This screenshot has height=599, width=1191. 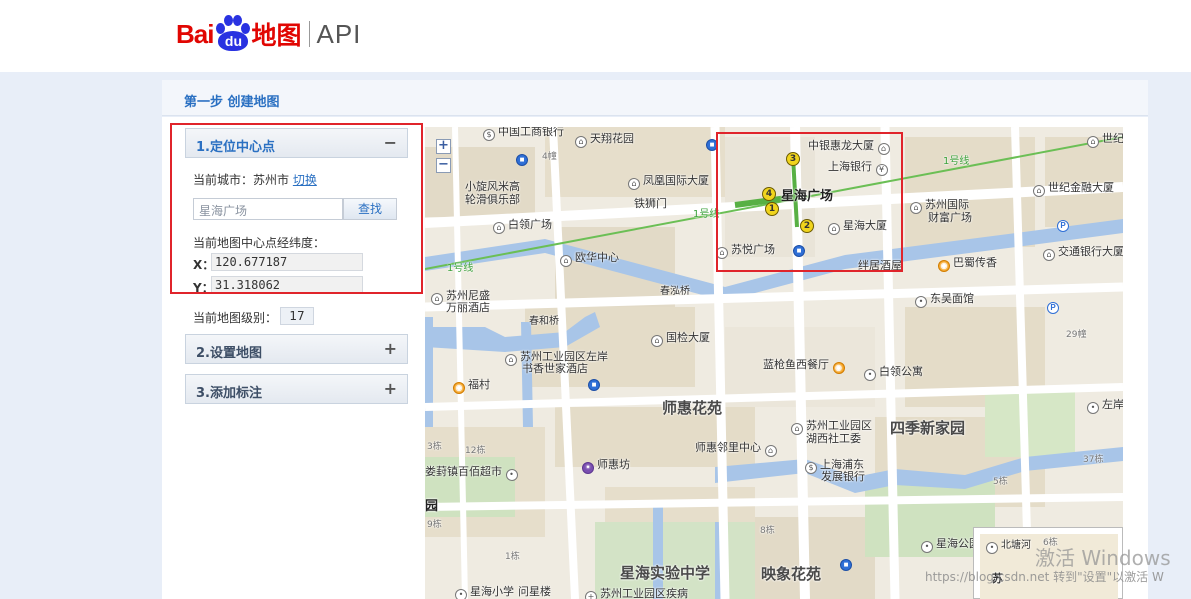 I want to click on shop-icon: •, so click(x=511, y=475).